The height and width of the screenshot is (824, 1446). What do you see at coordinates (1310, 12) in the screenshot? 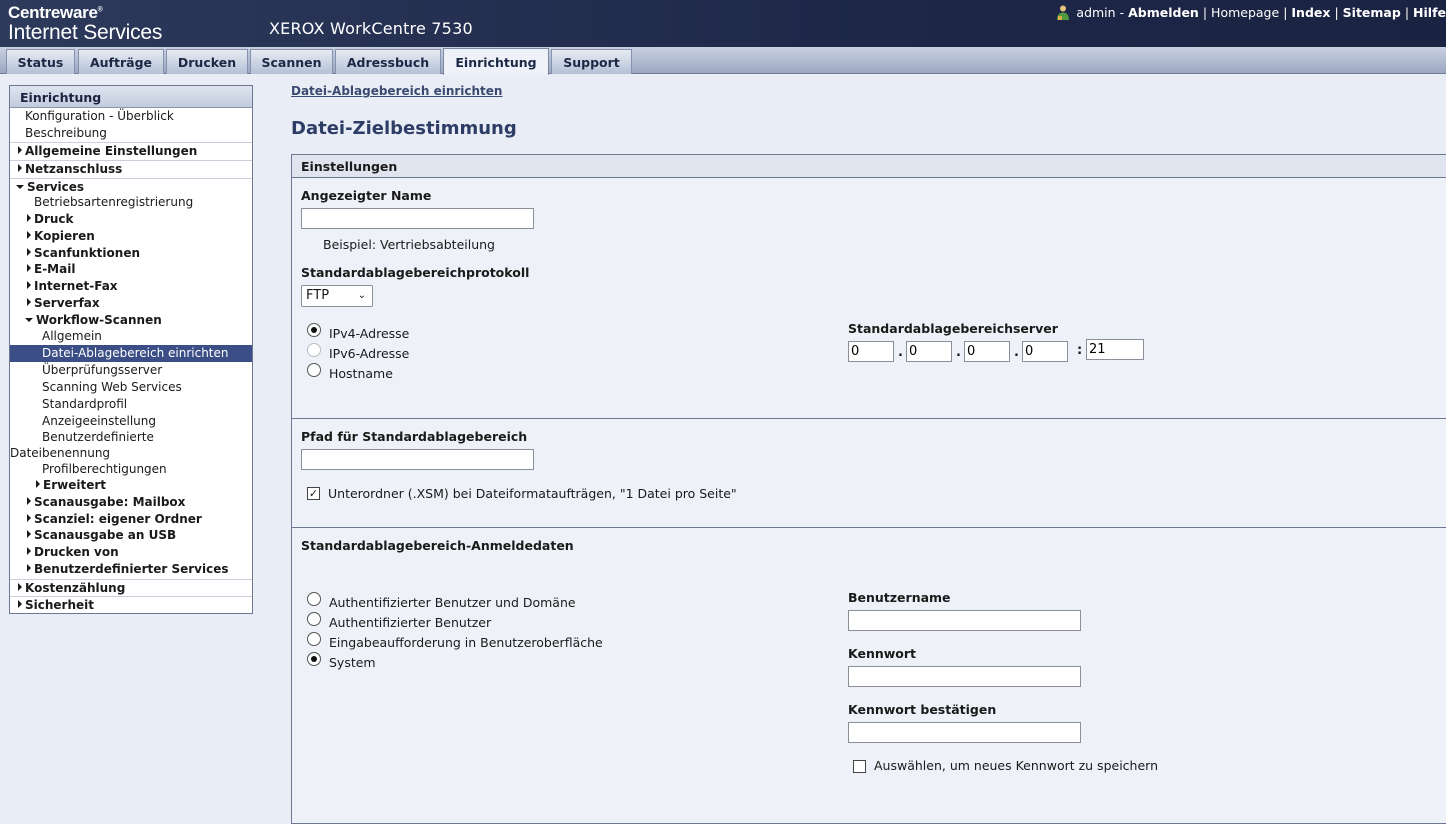
I see `index-link: Index` at bounding box center [1310, 12].